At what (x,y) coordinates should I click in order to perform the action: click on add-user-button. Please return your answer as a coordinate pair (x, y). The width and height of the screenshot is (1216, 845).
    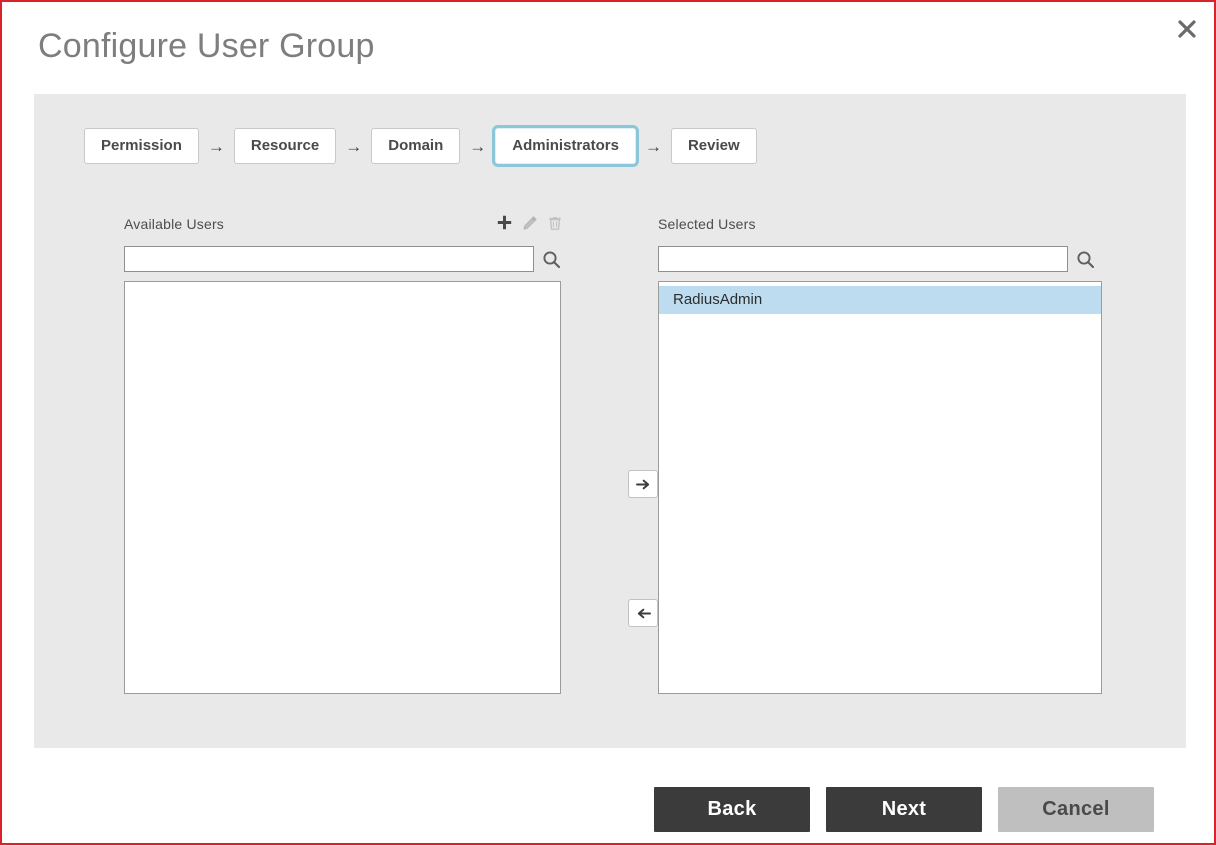
    Looking at the image, I should click on (504, 222).